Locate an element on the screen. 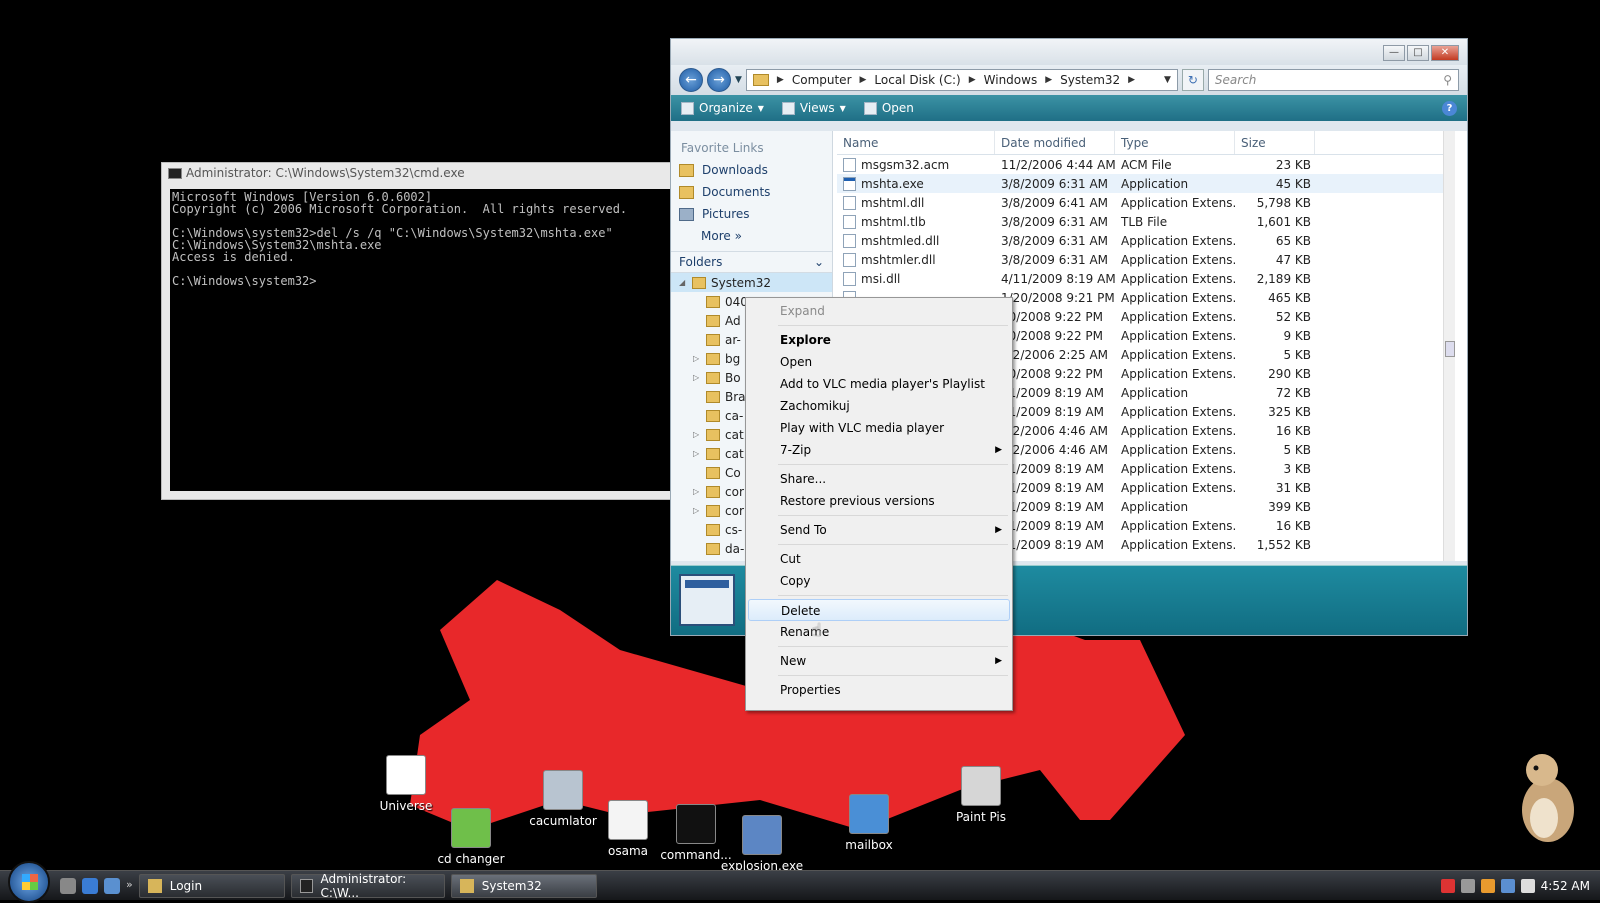 This screenshot has width=1600, height=903. taskbar-button-login: Login is located at coordinates (211, 885).